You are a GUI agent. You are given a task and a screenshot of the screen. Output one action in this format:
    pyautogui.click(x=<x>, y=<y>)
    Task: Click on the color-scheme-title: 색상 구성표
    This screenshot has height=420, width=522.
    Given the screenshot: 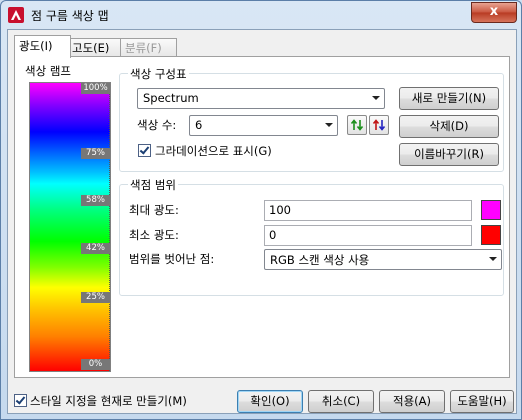 What is the action you would take?
    pyautogui.click(x=158, y=74)
    